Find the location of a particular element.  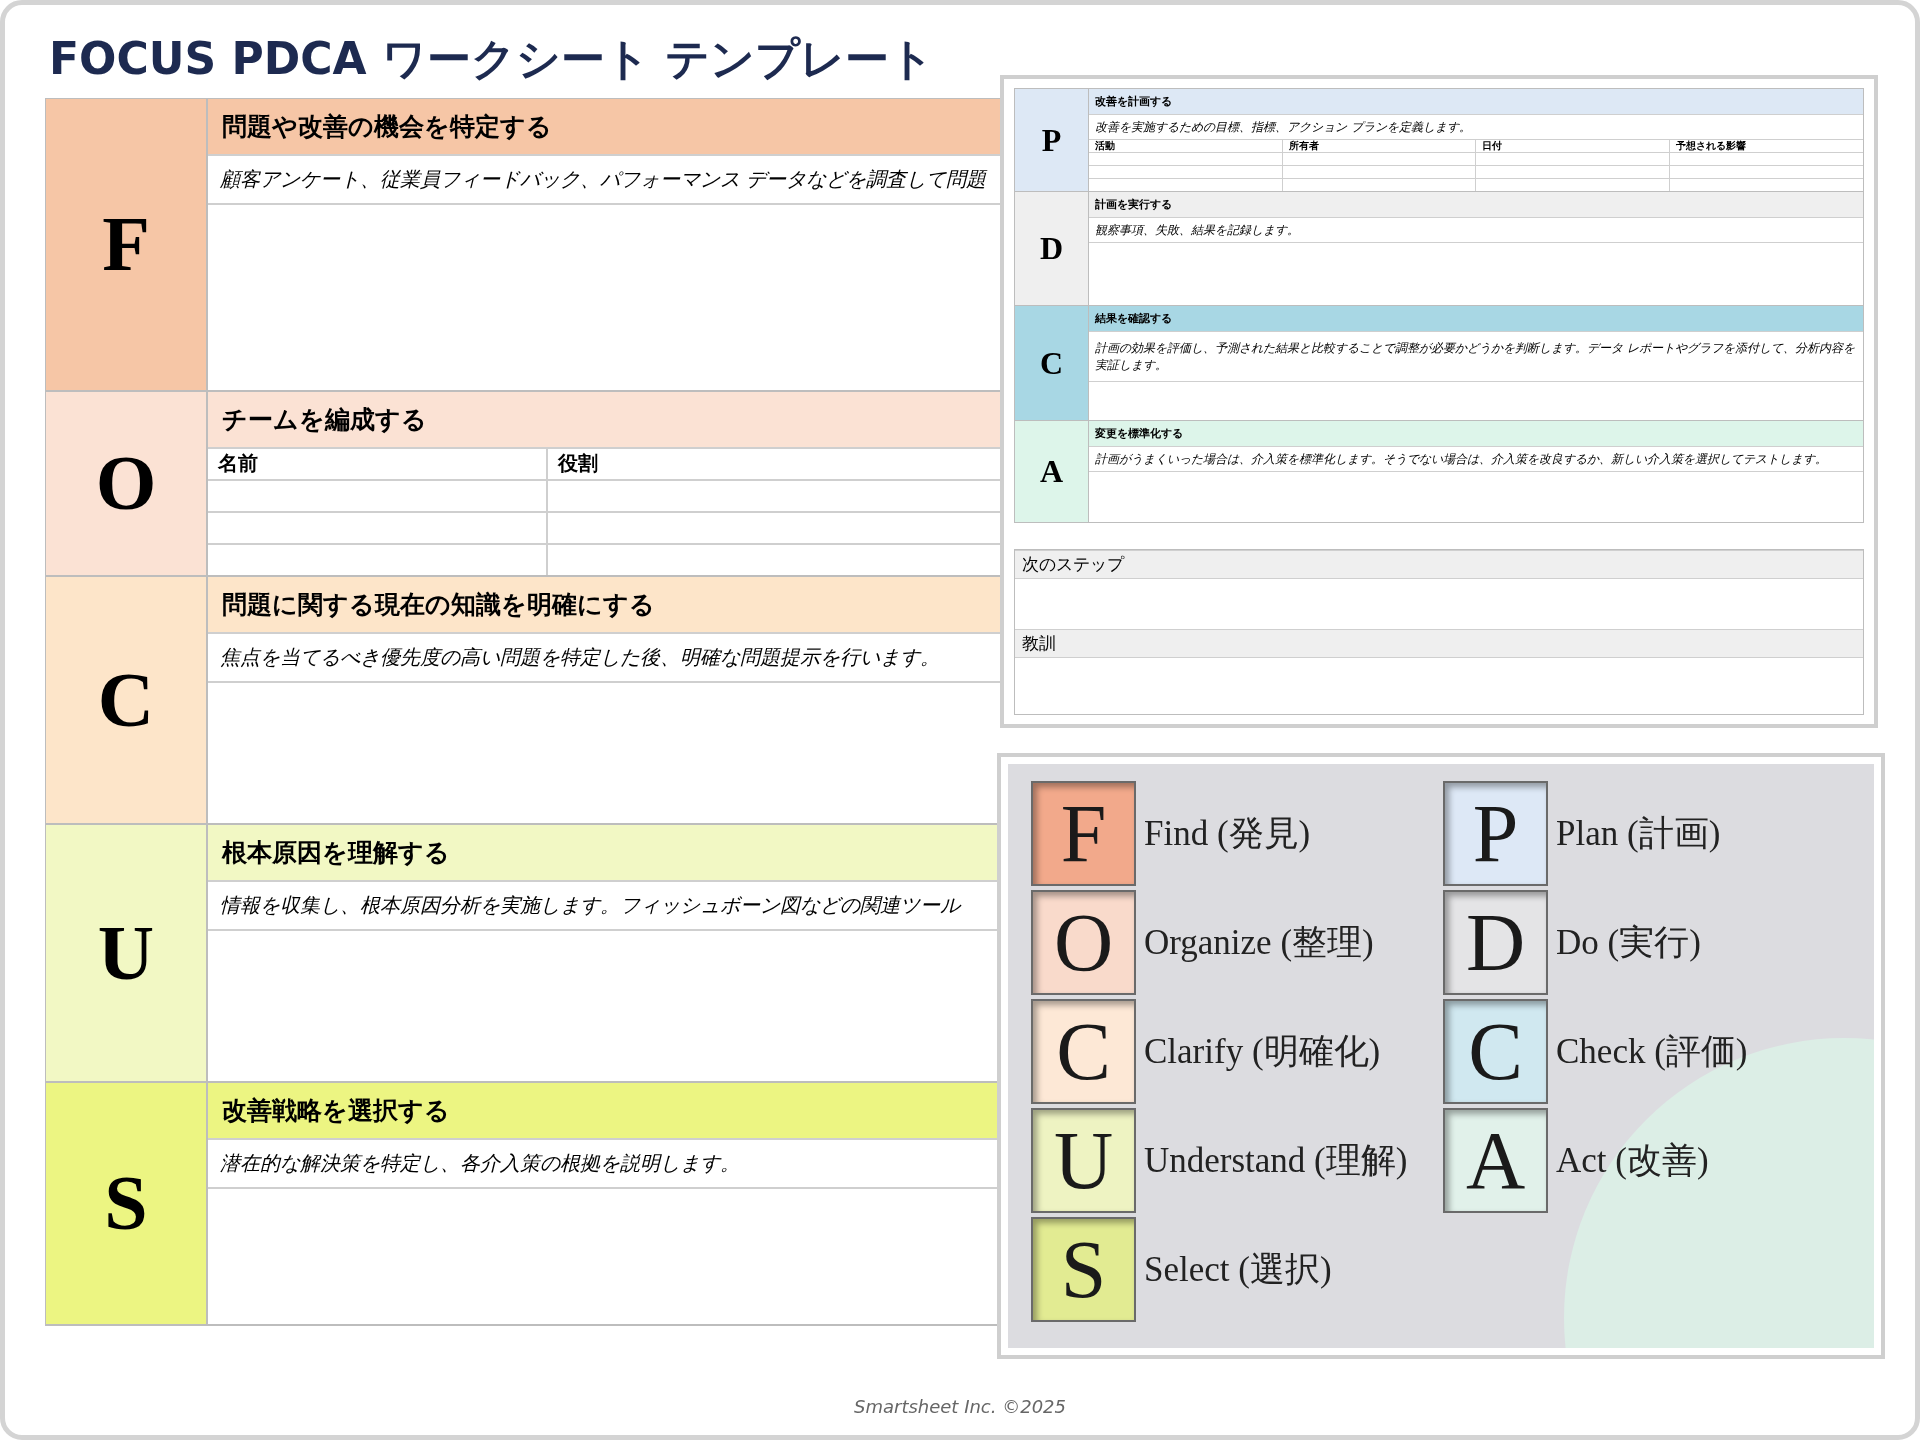

legend-label: Find (発見) is located at coordinates (1227, 834).